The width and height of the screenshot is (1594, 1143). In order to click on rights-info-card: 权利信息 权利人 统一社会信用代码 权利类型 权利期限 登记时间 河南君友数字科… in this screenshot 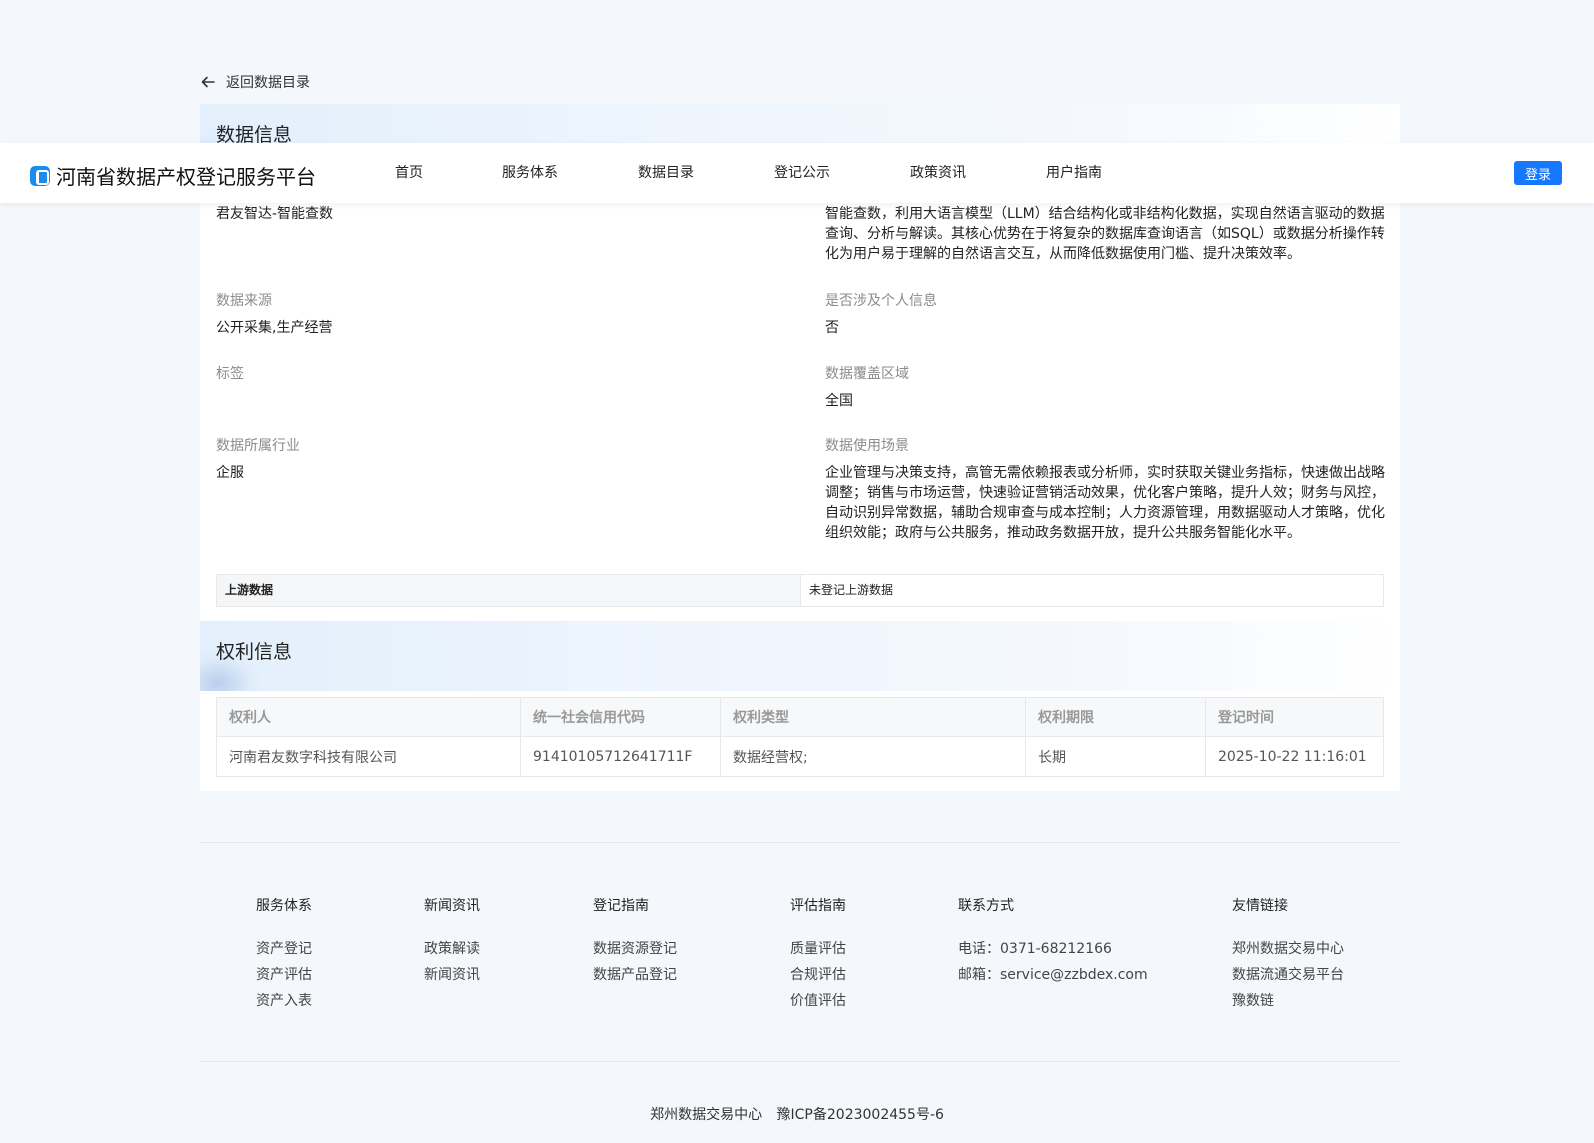, I will do `click(800, 706)`.